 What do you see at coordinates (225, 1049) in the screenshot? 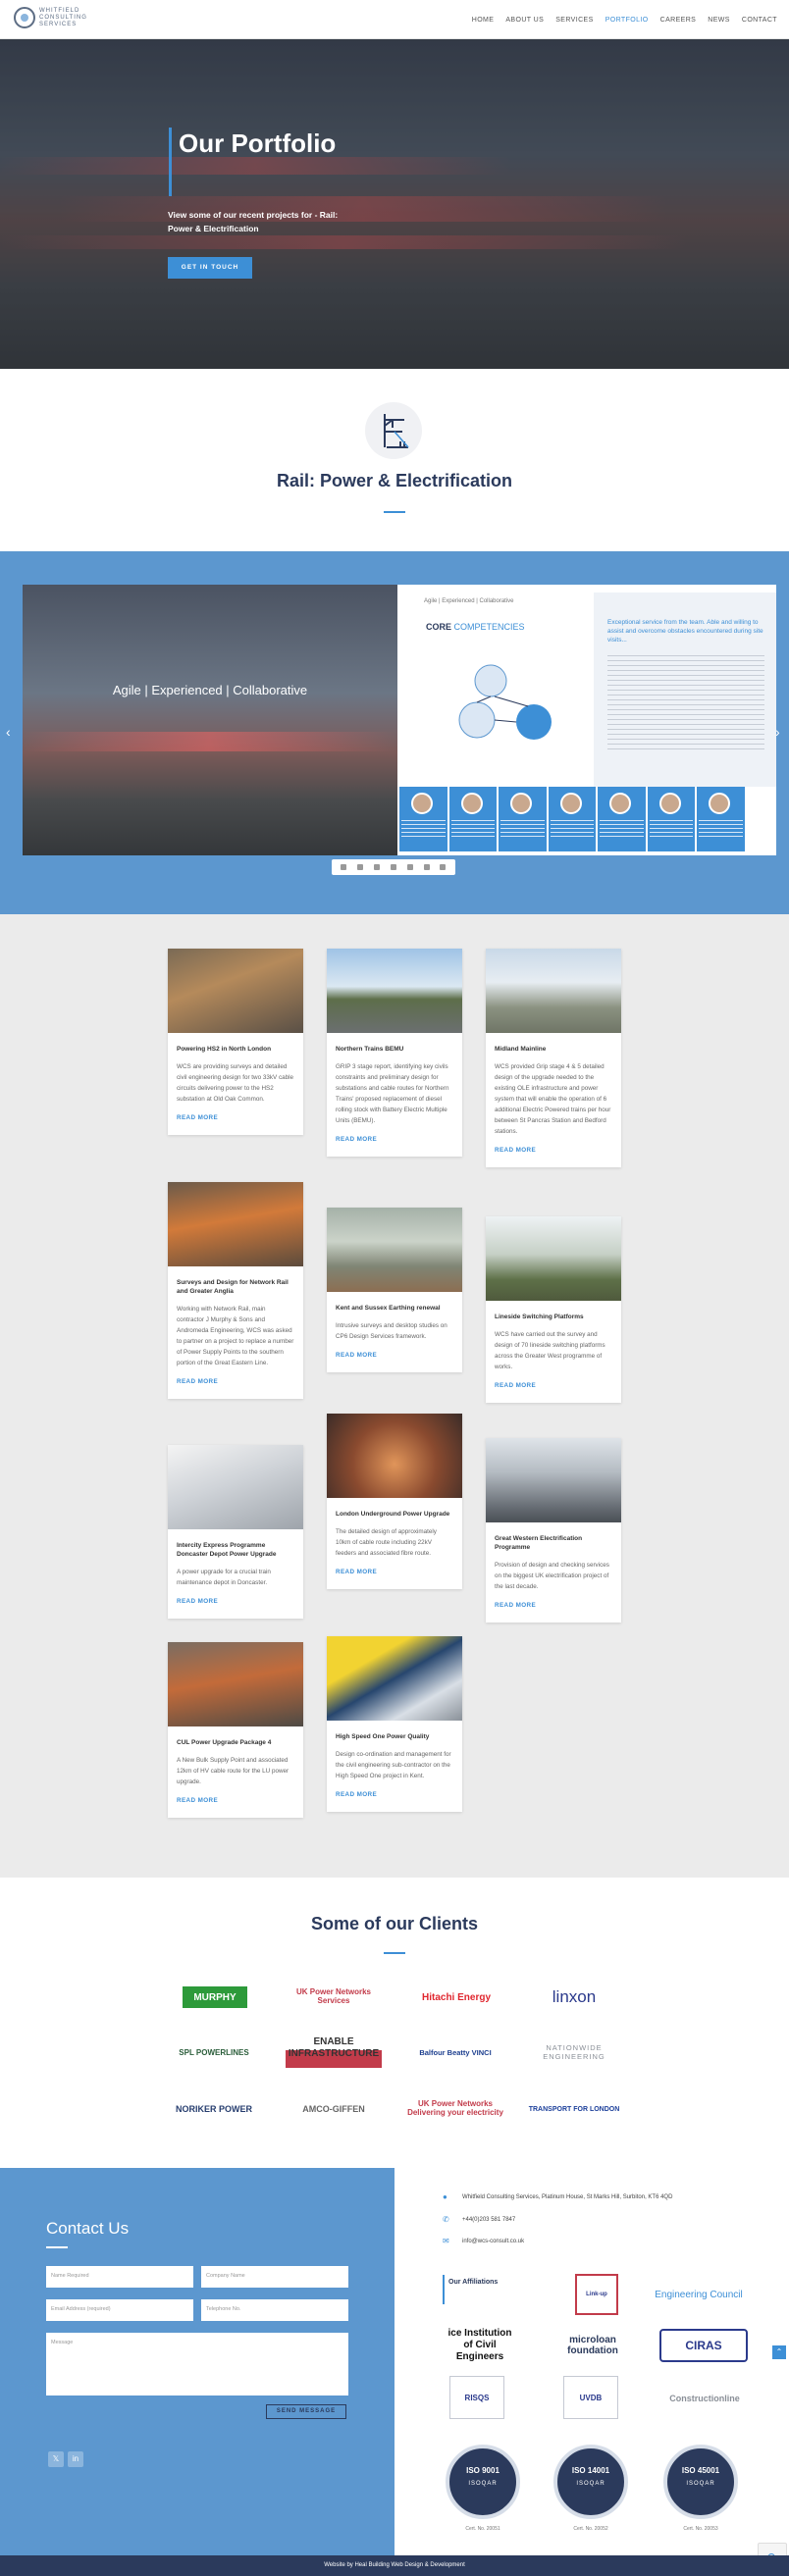
I see `project-title: Powering HS2 in North London` at bounding box center [225, 1049].